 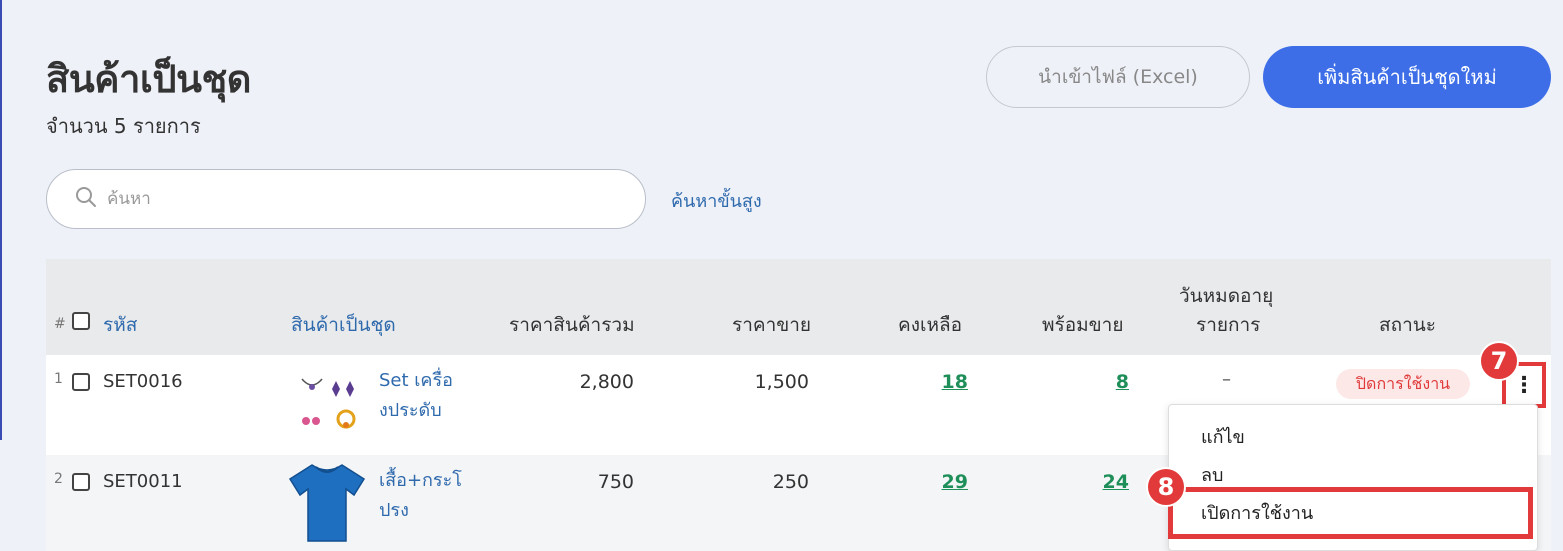 What do you see at coordinates (1166, 487) in the screenshot?
I see `step-8-marker: 8` at bounding box center [1166, 487].